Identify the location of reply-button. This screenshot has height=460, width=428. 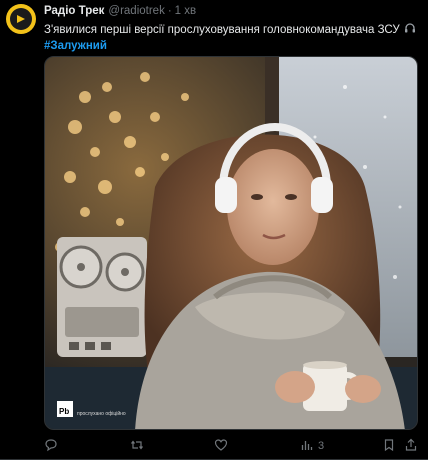
(53, 446).